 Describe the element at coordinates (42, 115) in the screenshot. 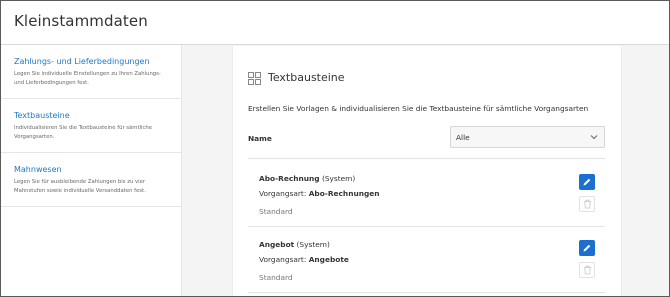

I see `sidebar-item-title: Textbausteine` at that location.